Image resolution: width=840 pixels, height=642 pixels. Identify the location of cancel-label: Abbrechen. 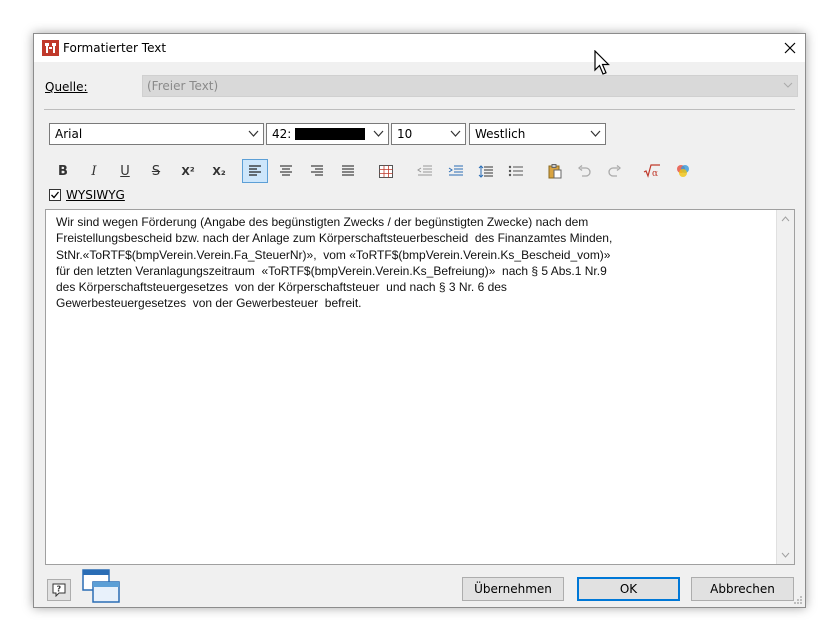
(742, 589).